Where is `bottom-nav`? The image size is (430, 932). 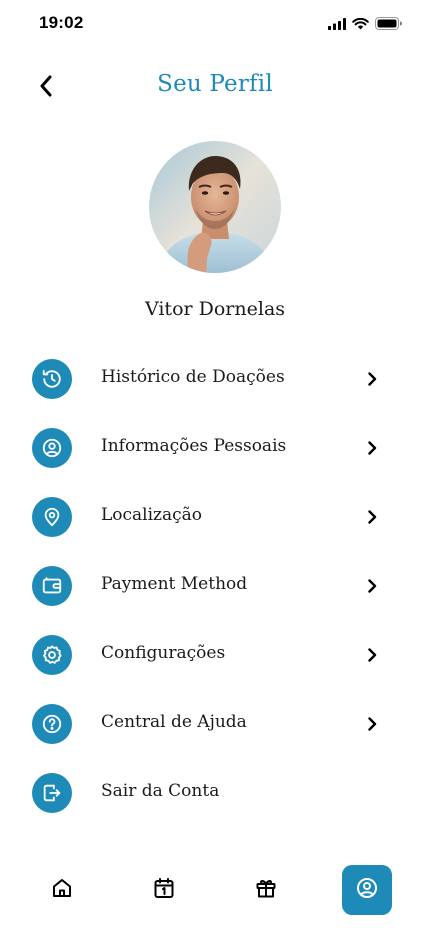 bottom-nav is located at coordinates (215, 890).